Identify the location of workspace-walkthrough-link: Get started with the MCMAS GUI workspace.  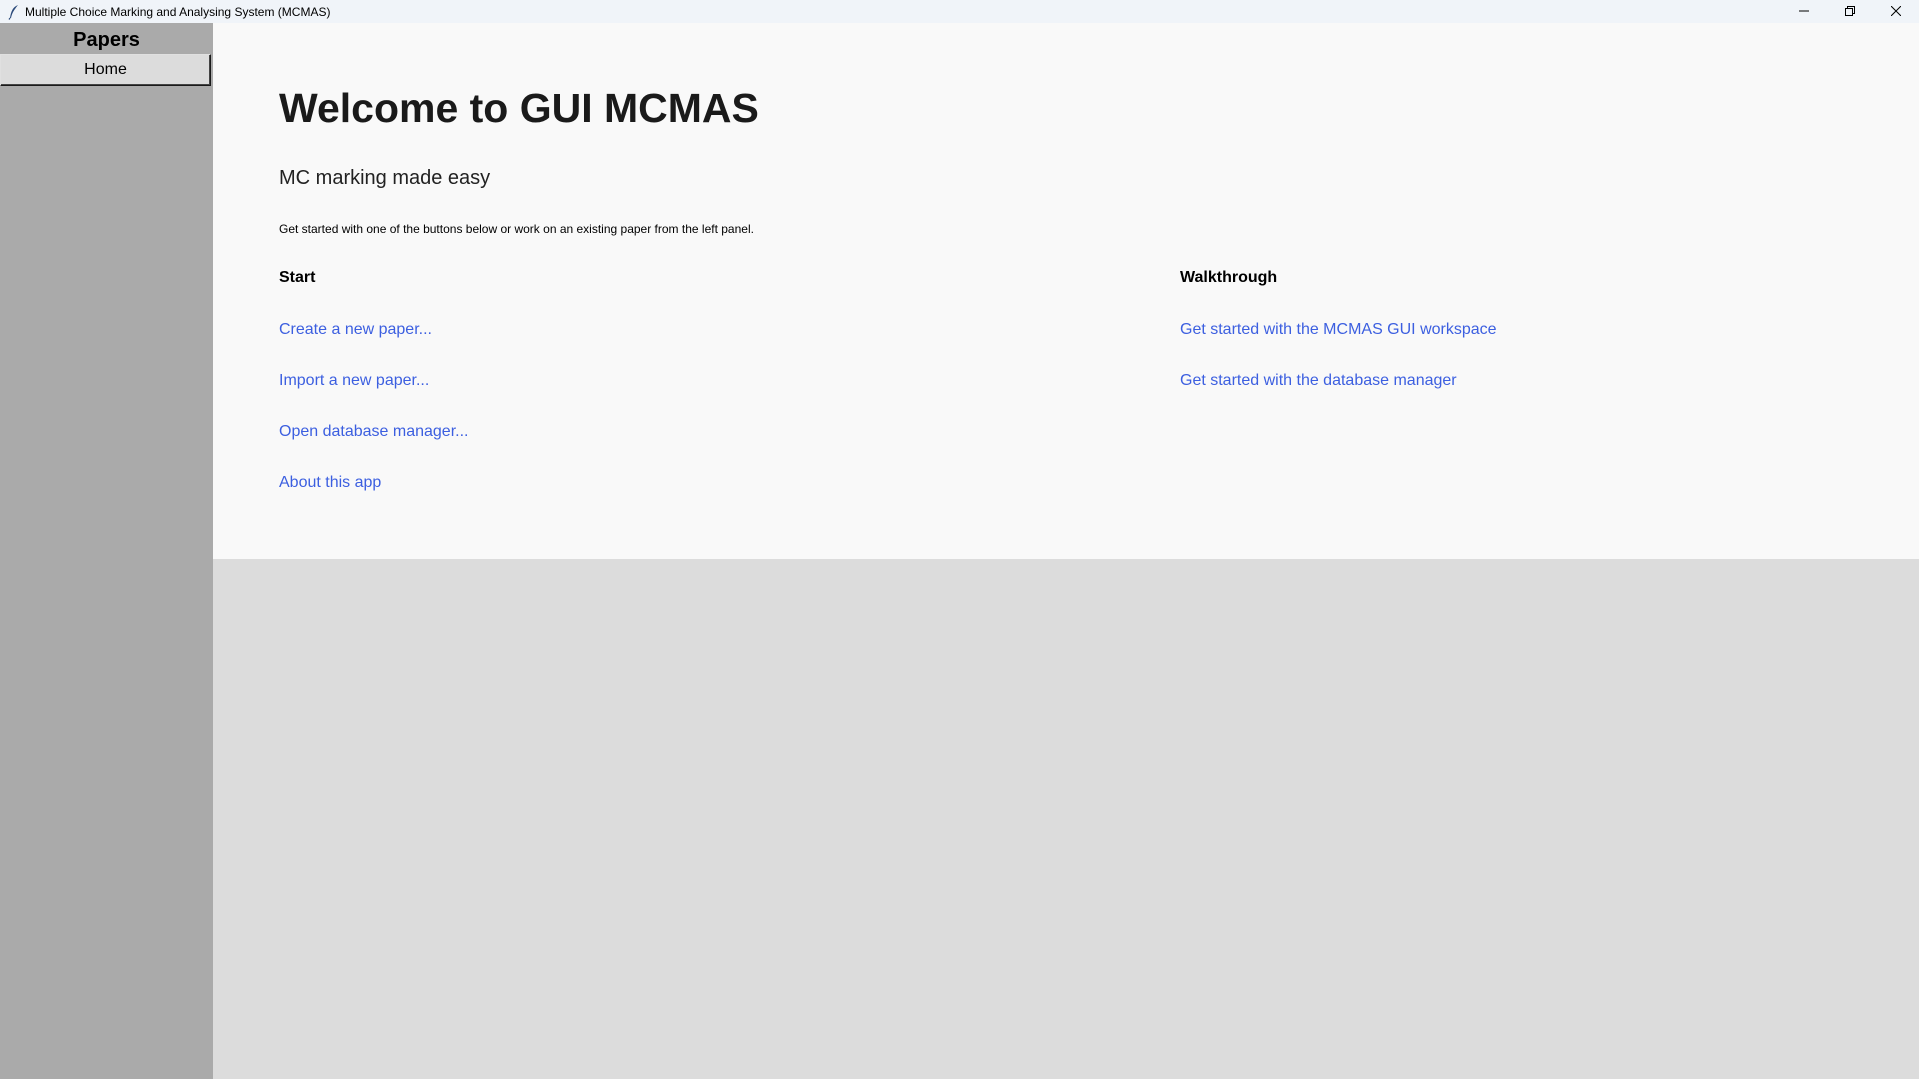
(1338, 330).